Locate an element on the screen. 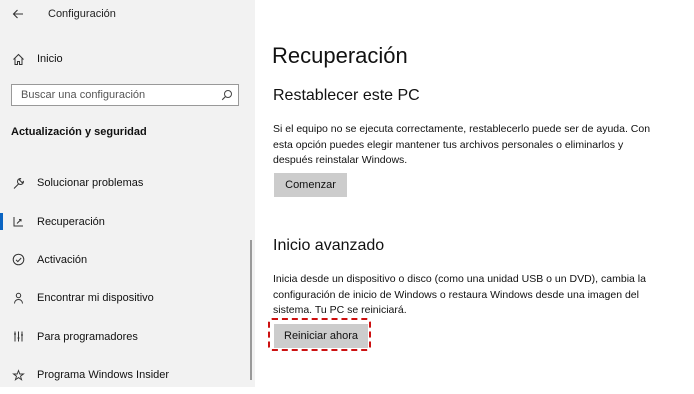 The image size is (694, 394). sidebar-item-insider: Programa Windows Insider is located at coordinates (127, 375).